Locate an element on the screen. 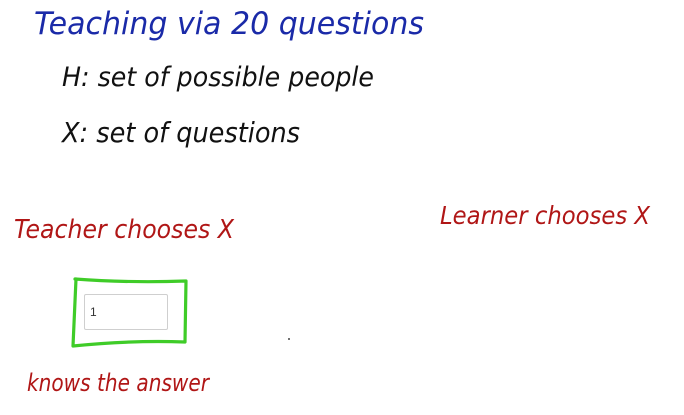 This screenshot has height=415, width=684. answer-input-container is located at coordinates (126, 312).